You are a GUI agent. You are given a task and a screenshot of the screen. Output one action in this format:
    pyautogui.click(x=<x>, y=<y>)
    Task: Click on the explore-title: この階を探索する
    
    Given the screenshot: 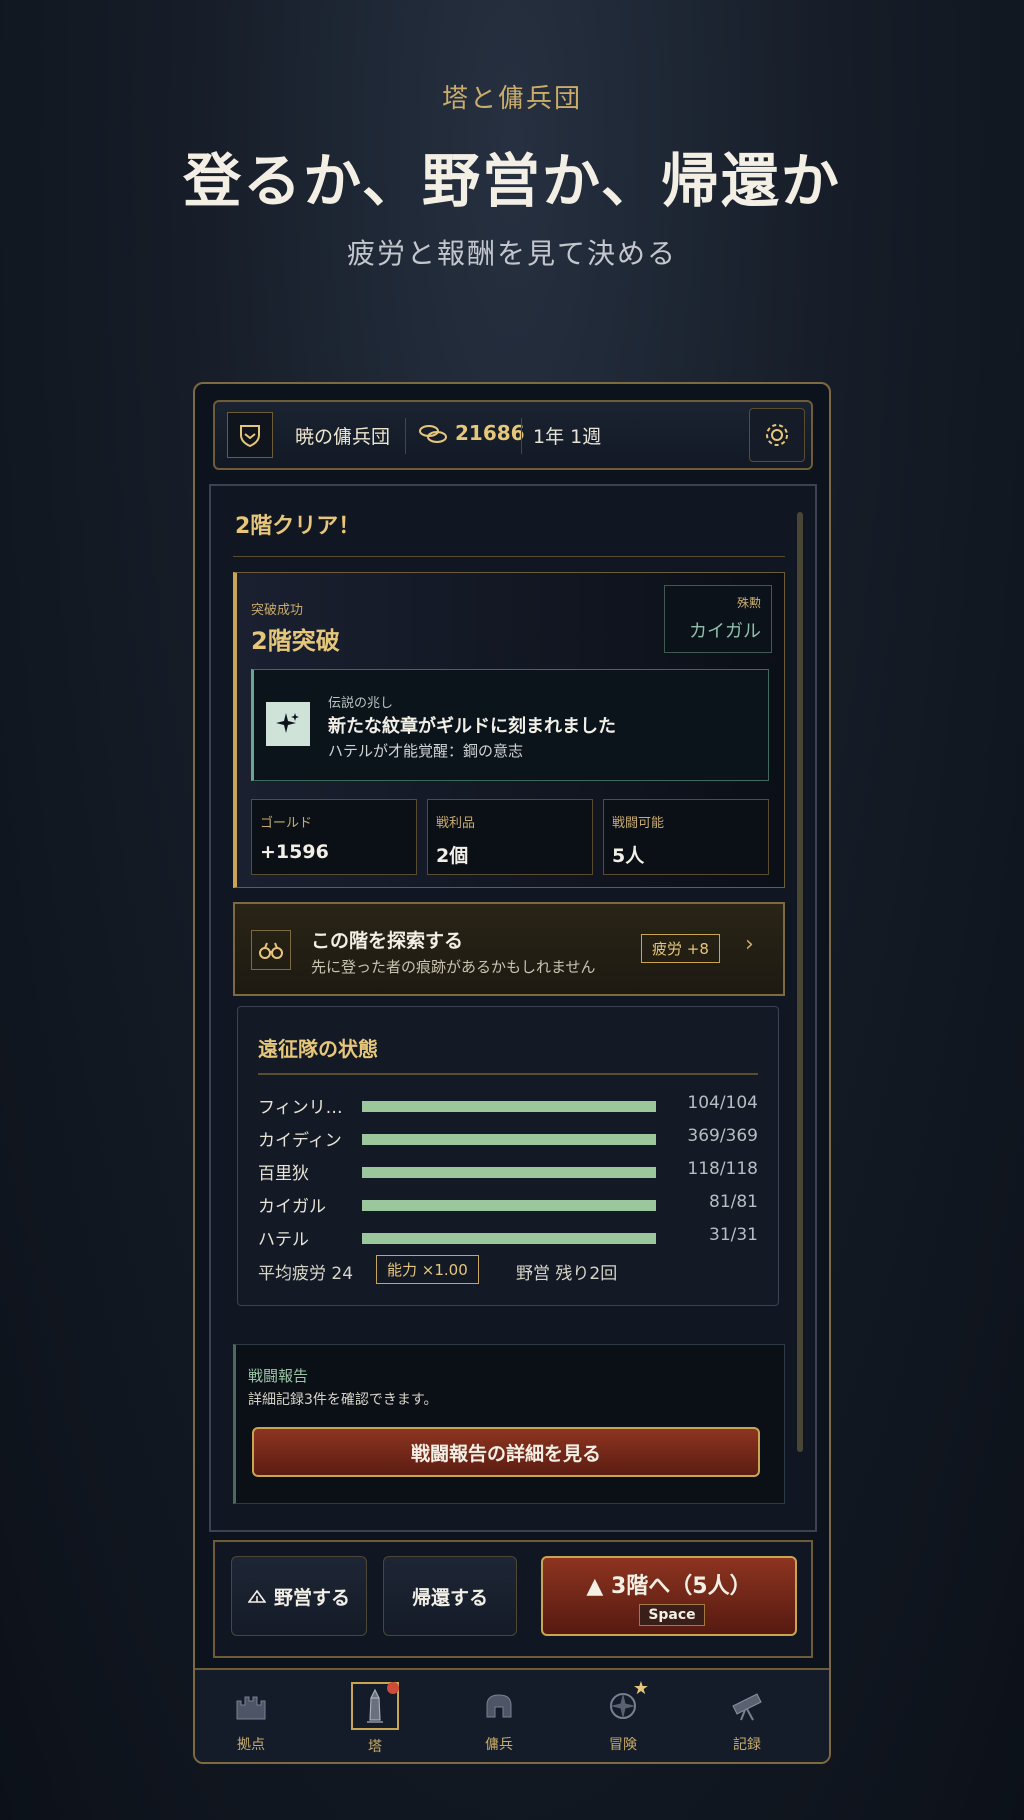 What is the action you would take?
    pyautogui.click(x=387, y=941)
    